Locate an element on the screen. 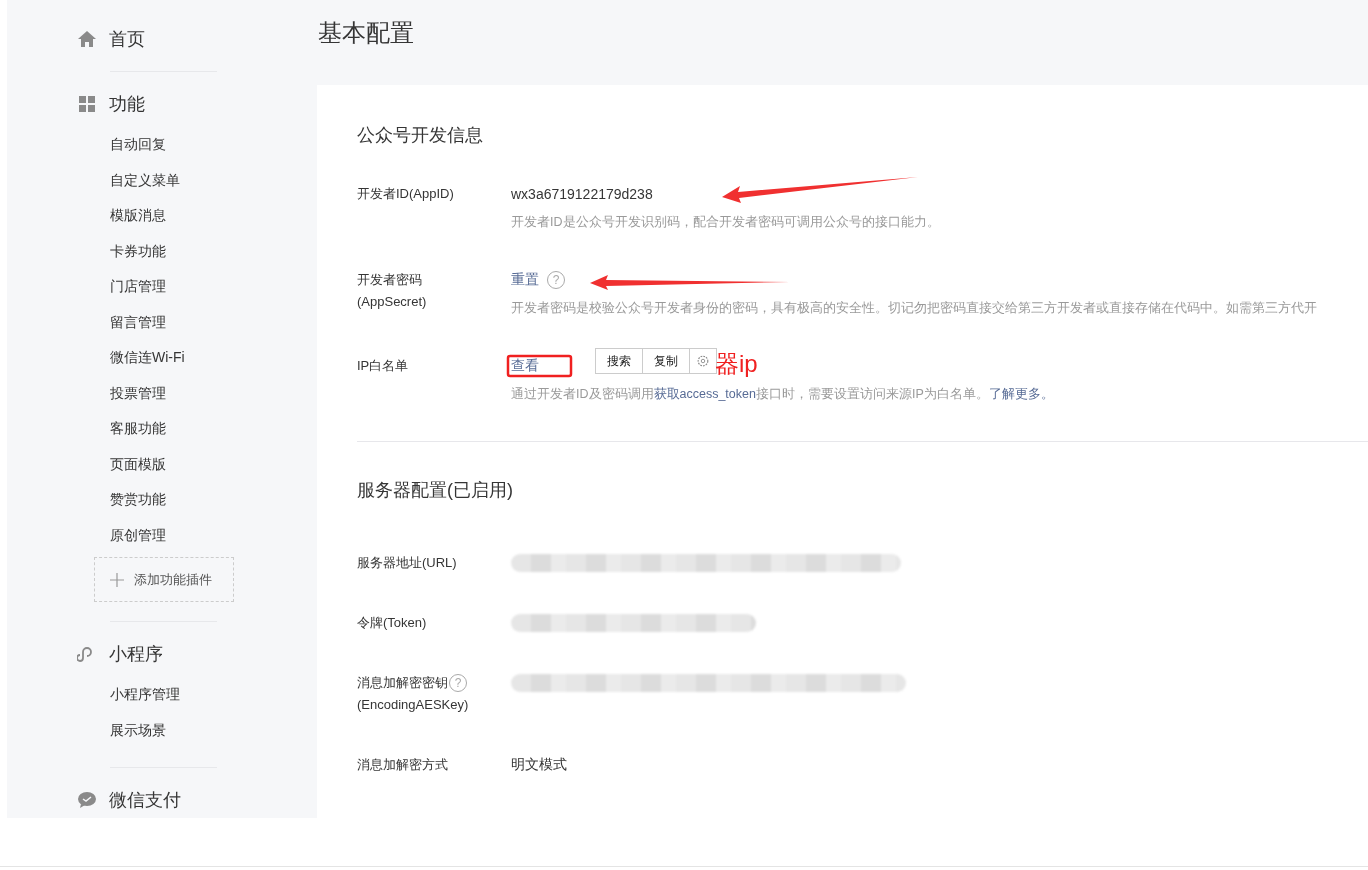 Image resolution: width=1368 pixels, height=870 pixels. field-label: 开发者ID(AppID) is located at coordinates (405, 194).